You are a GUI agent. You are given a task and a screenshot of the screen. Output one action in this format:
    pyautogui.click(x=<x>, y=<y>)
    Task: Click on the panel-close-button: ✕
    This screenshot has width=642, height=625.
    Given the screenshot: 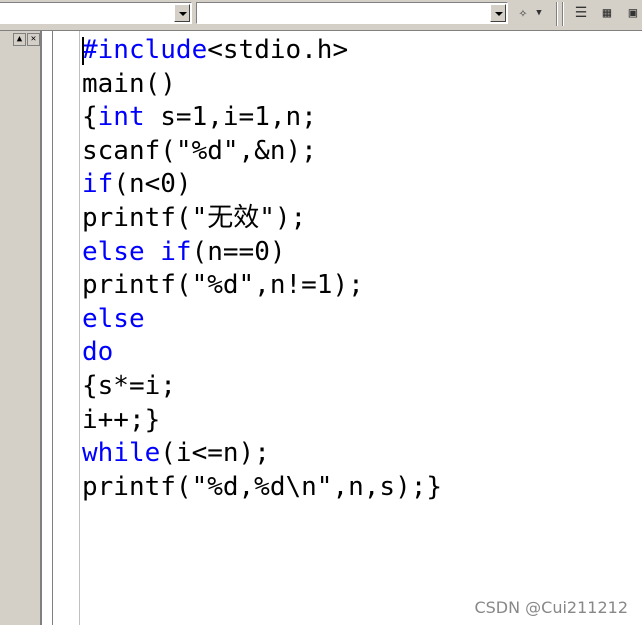 What is the action you would take?
    pyautogui.click(x=33, y=39)
    